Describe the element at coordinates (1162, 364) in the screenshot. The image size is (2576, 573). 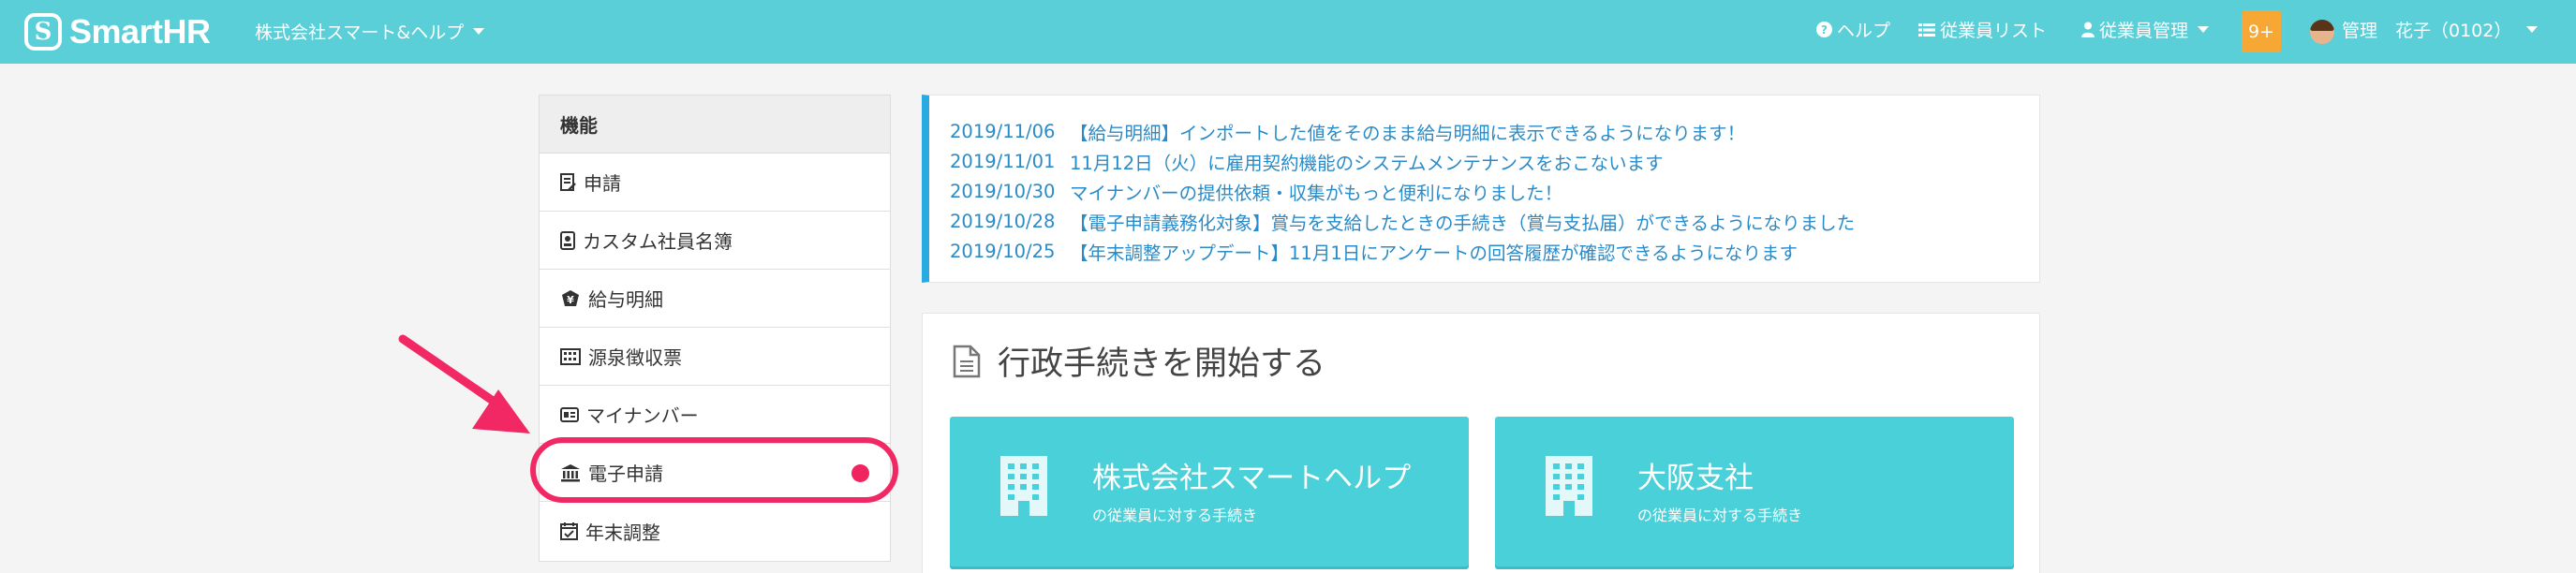
I see `procedures-title-text: 行政手続きを開始する` at that location.